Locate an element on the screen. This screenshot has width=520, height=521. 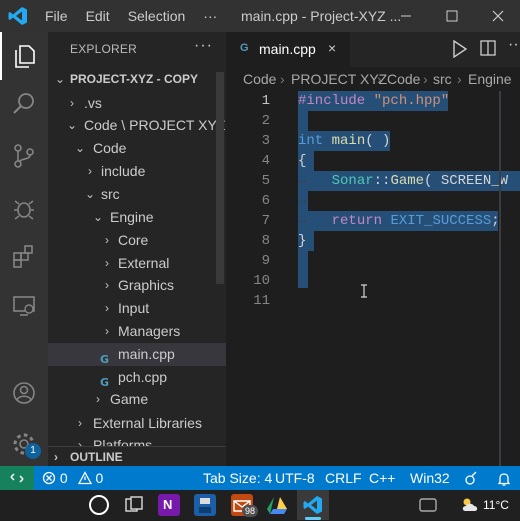
minimize-icon is located at coordinates (406, 16).